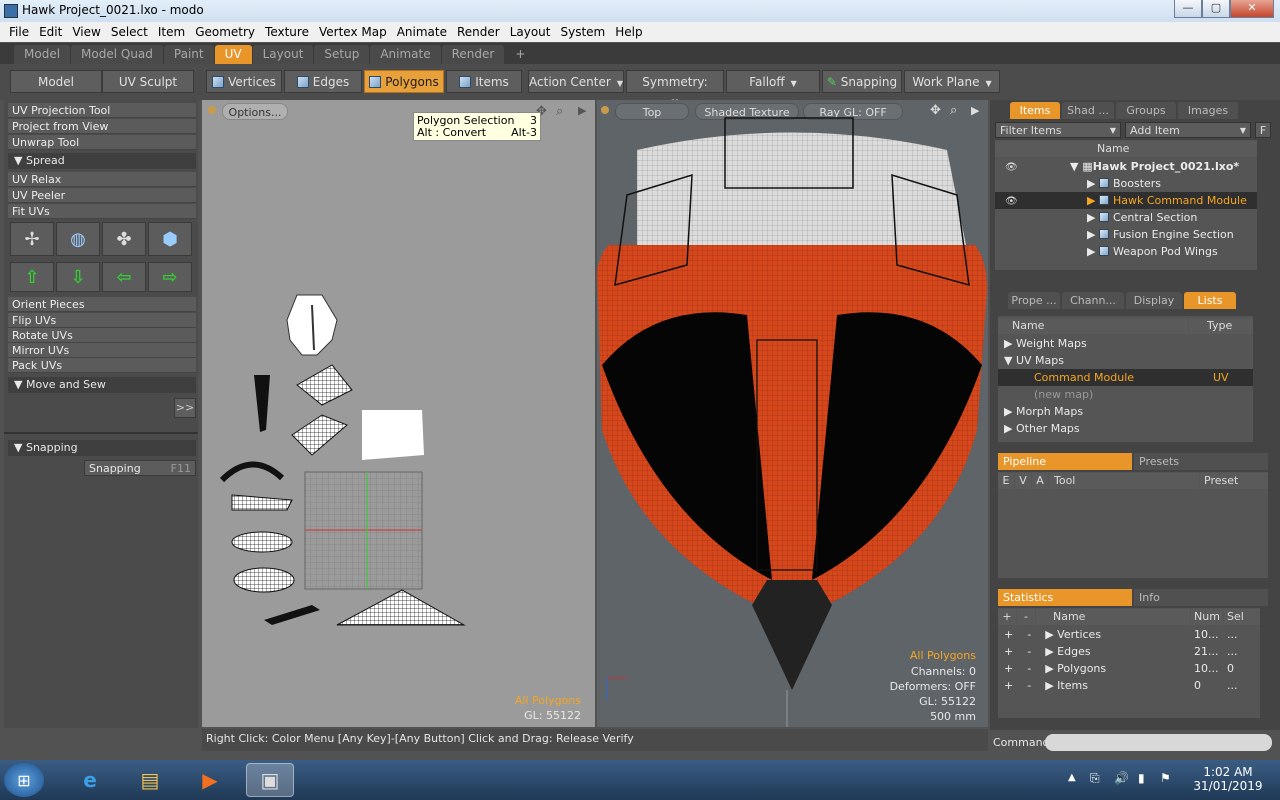 This screenshot has height=800, width=1280. What do you see at coordinates (102, 350) in the screenshot?
I see `mirror-uvs-button: Mirror UVs` at bounding box center [102, 350].